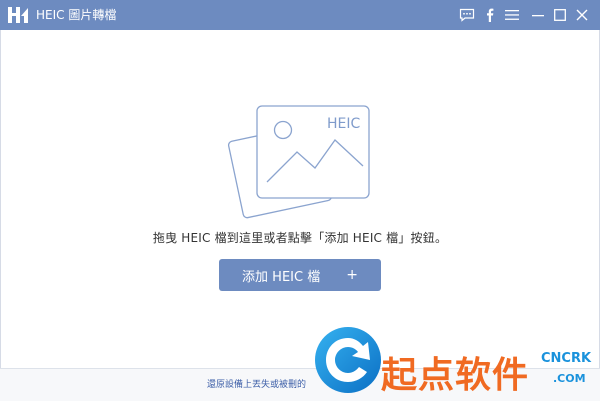 The width and height of the screenshot is (600, 401). What do you see at coordinates (256, 383) in the screenshot?
I see `recover-data-link: 還原設備上丟失或被刪的` at bounding box center [256, 383].